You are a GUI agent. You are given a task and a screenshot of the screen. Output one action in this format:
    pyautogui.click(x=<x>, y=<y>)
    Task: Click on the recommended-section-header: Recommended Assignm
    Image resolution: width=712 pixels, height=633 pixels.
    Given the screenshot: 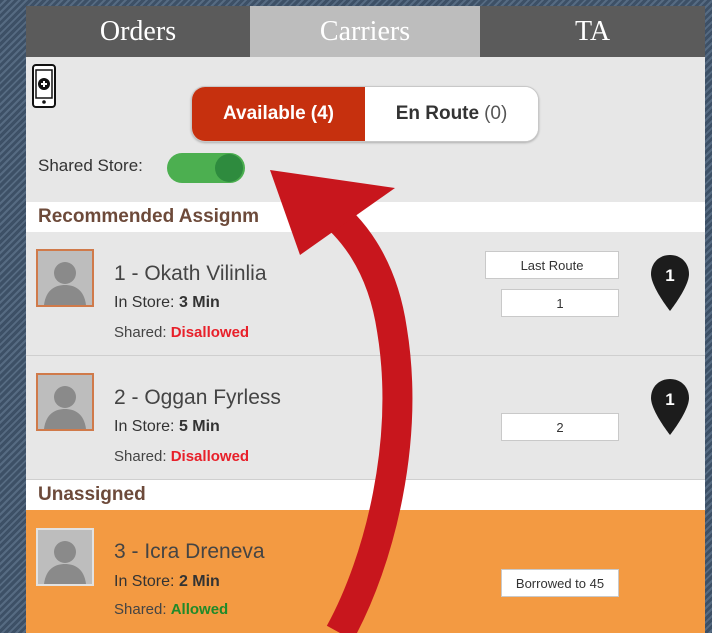 What is the action you would take?
    pyautogui.click(x=365, y=217)
    